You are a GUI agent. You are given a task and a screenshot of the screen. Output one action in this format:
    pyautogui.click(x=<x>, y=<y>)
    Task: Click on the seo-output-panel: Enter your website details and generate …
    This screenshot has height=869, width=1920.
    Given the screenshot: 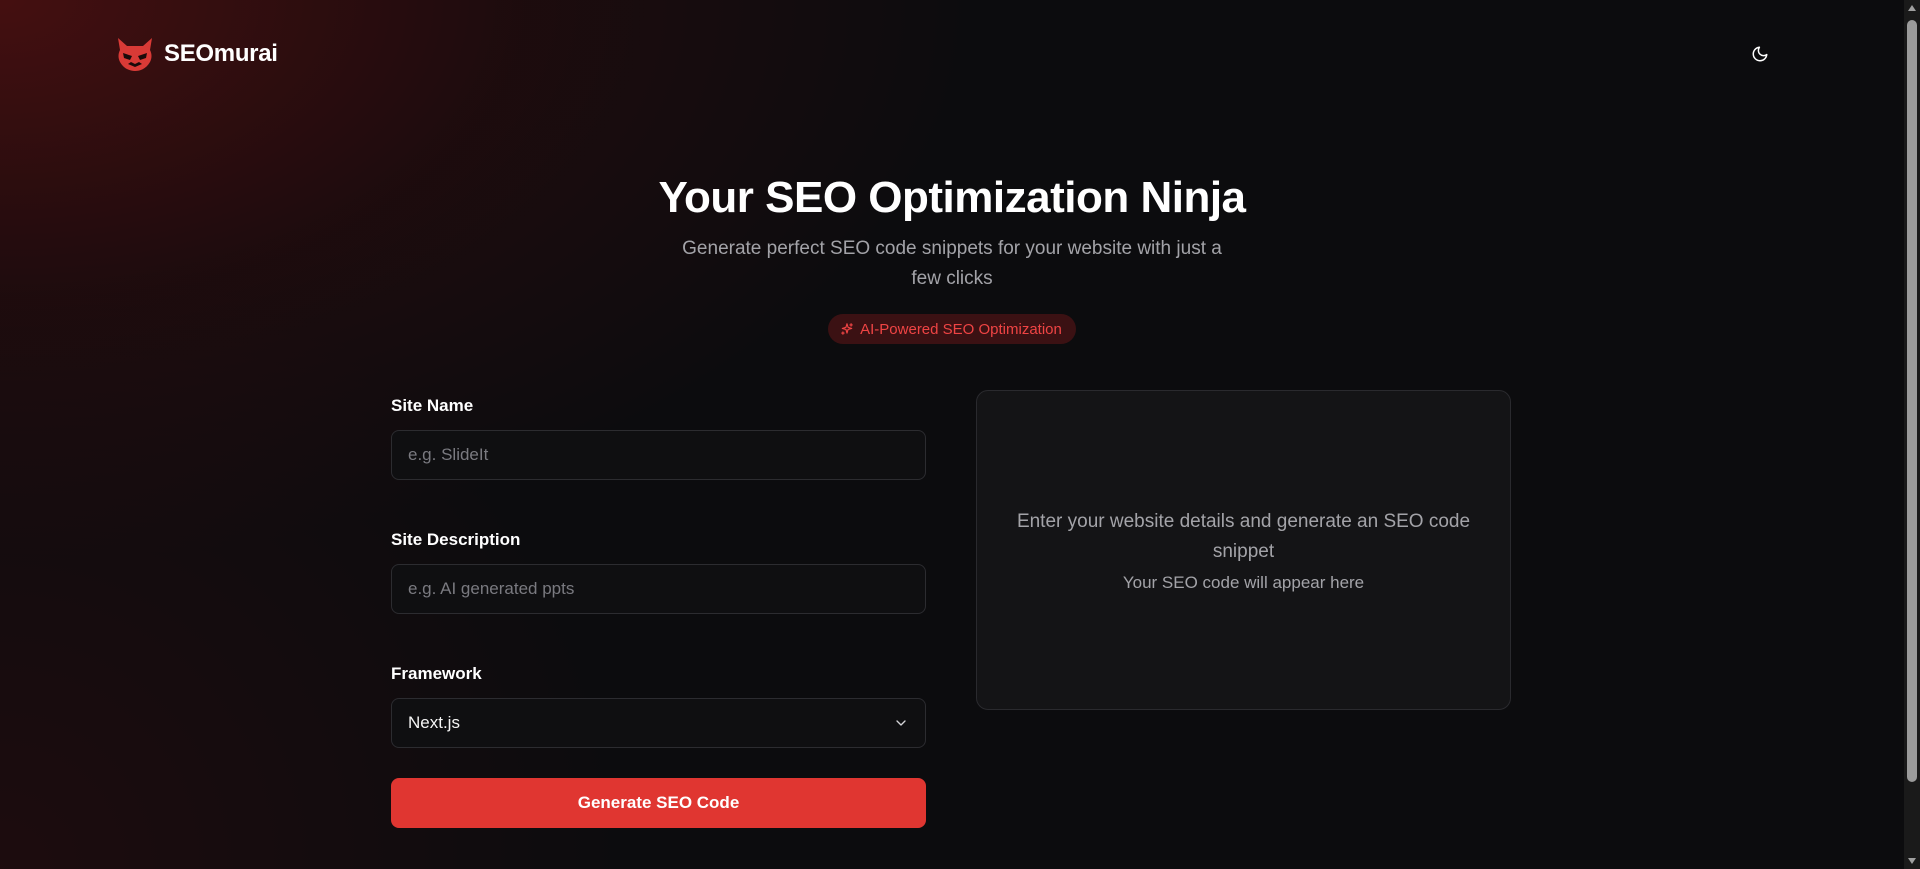 What is the action you would take?
    pyautogui.click(x=1243, y=550)
    